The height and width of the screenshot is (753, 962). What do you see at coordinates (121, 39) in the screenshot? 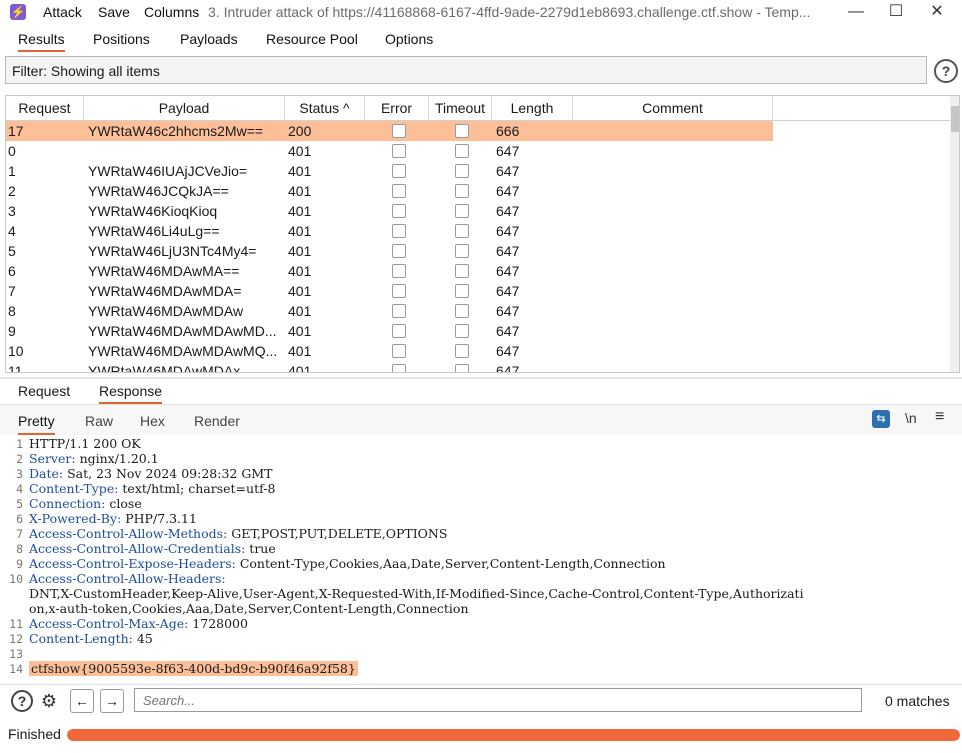
I see `tab-positions: Positions` at bounding box center [121, 39].